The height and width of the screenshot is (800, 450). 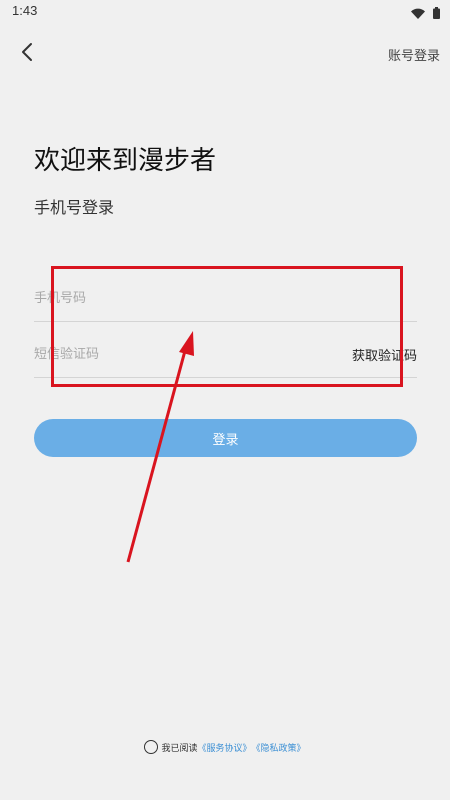 I want to click on agreement: 我已阅读 《服务协议》 《隐私政策》, so click(x=225, y=747).